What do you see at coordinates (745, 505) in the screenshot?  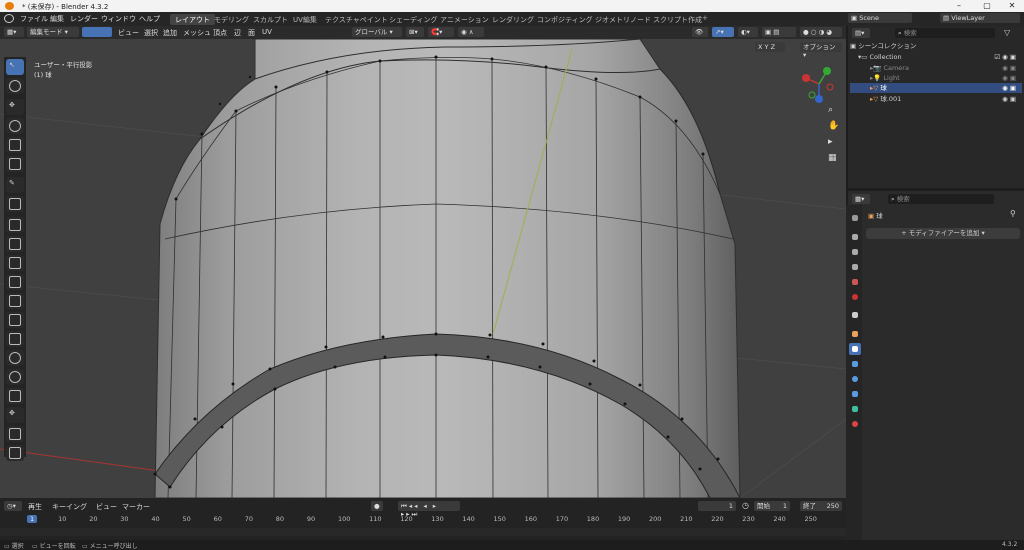 I see `clock-icon: ◷` at bounding box center [745, 505].